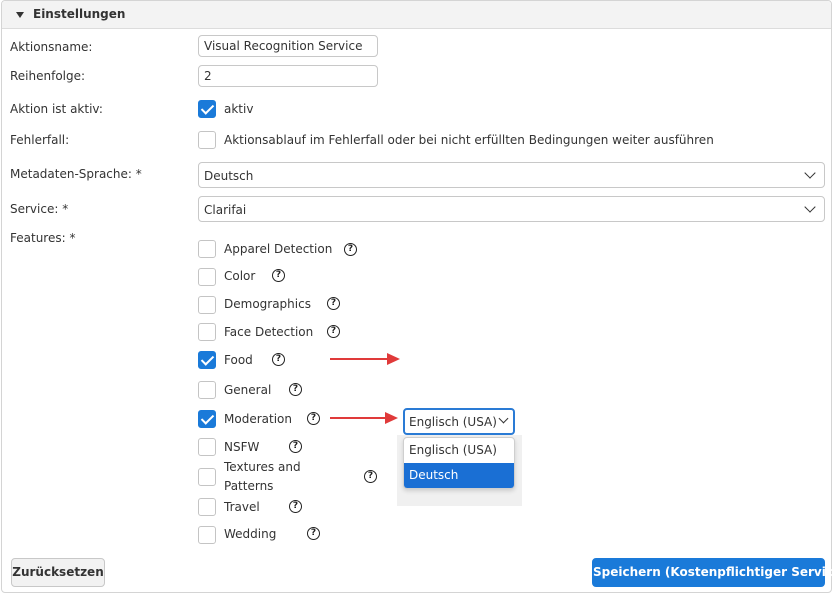 The height and width of the screenshot is (595, 834). Describe the element at coordinates (267, 304) in the screenshot. I see `feature-label-demographics: Demographics` at that location.